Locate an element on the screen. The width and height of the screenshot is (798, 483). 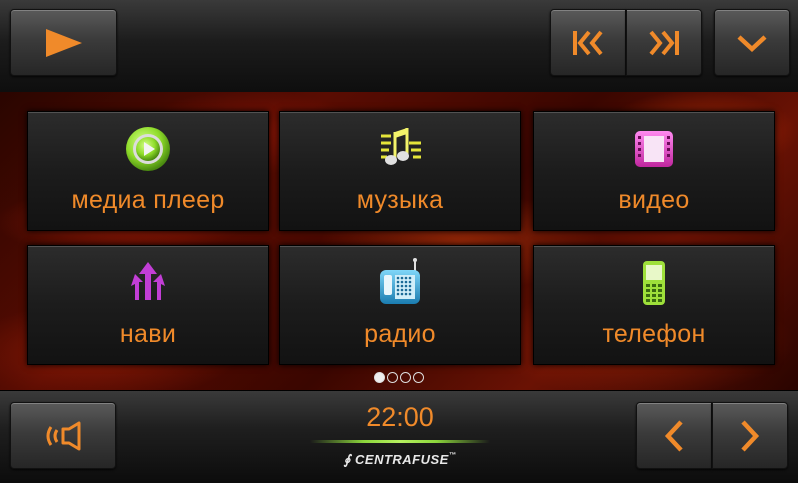
trademark: ™ is located at coordinates (452, 455).